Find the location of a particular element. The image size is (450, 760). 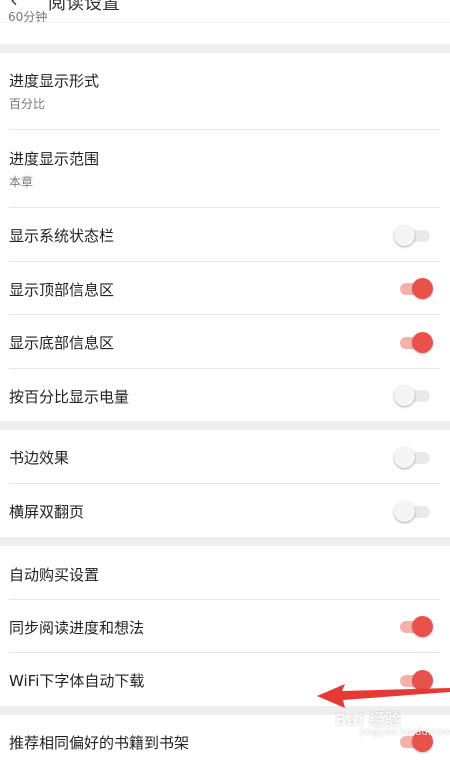

landscape-double-toggle is located at coordinates (414, 511).